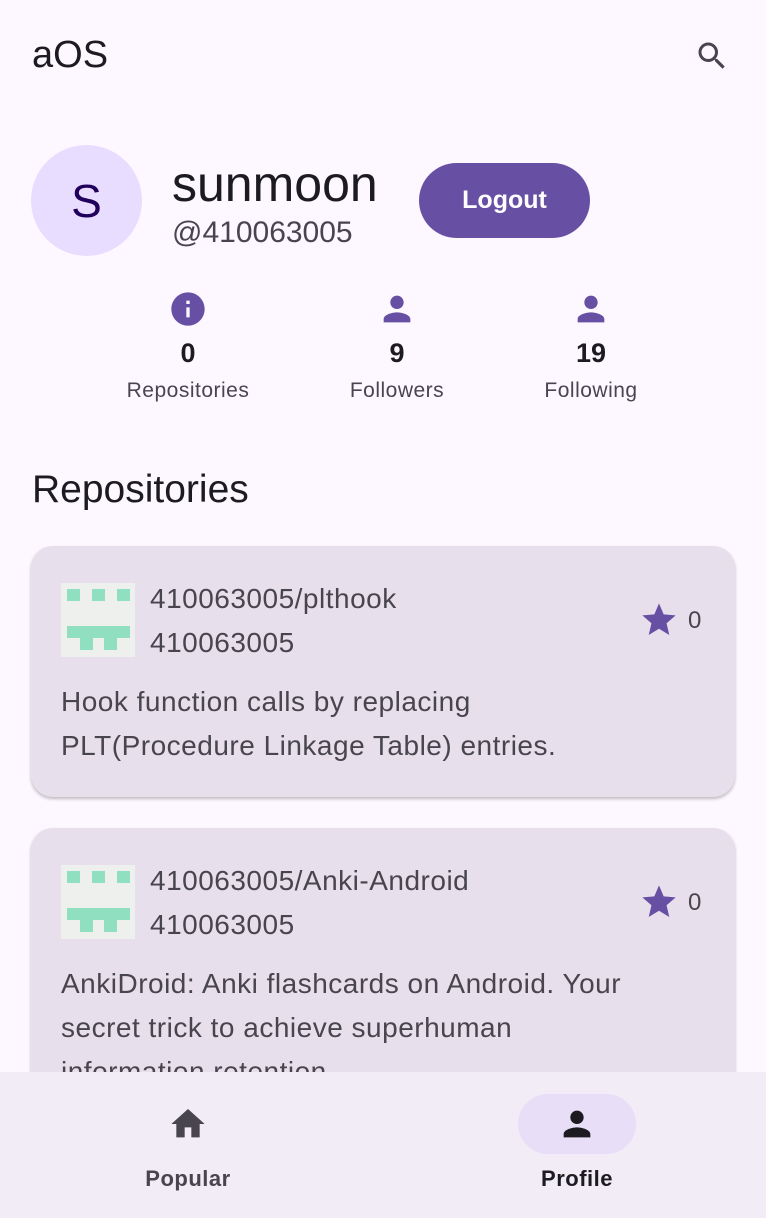 Image resolution: width=766 pixels, height=1218 pixels. Describe the element at coordinates (591, 390) in the screenshot. I see `stat-label: Following` at that location.